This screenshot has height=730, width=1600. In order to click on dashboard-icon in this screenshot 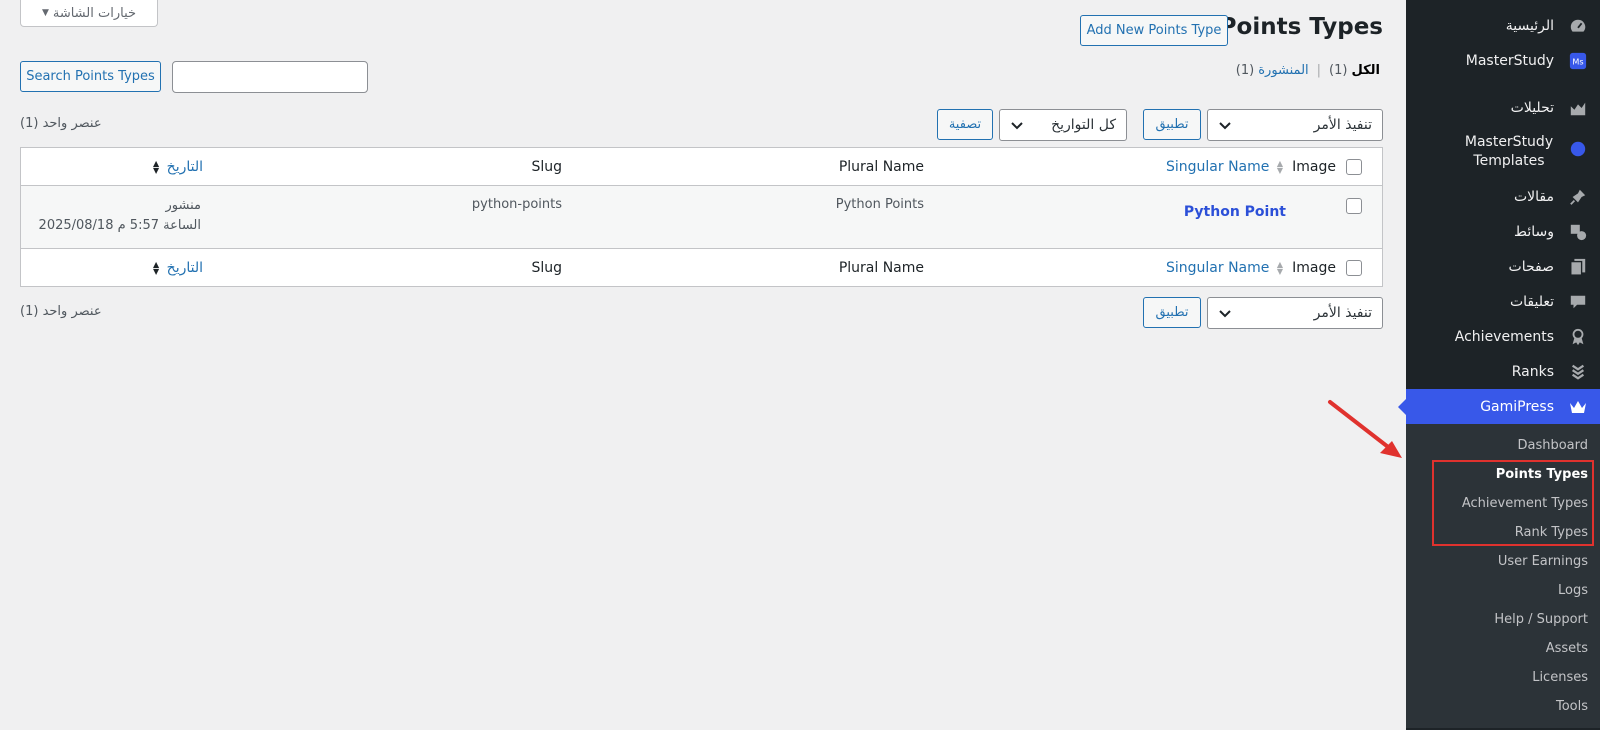, I will do `click(1578, 26)`.